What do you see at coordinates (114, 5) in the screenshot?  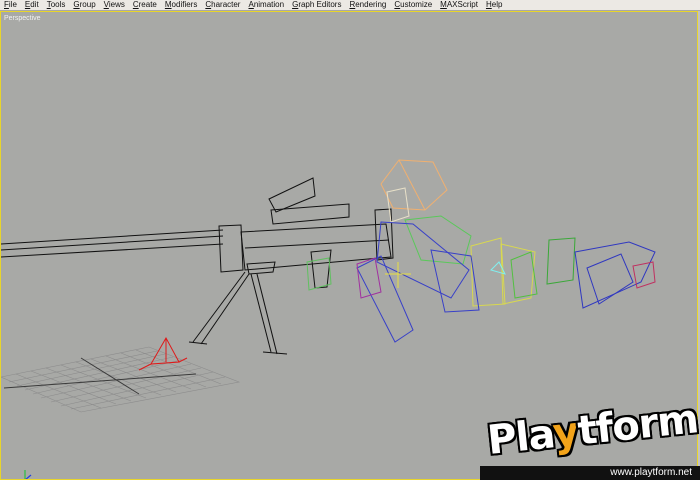 I see `menu-views: Views` at bounding box center [114, 5].